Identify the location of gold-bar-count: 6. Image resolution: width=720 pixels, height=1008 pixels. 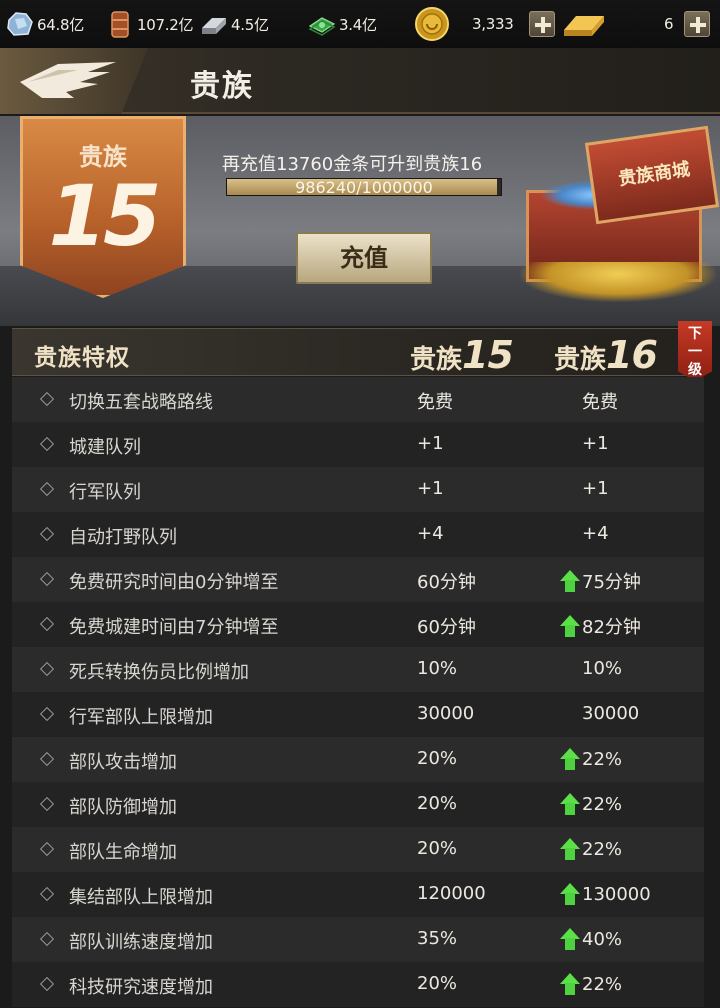
(669, 24).